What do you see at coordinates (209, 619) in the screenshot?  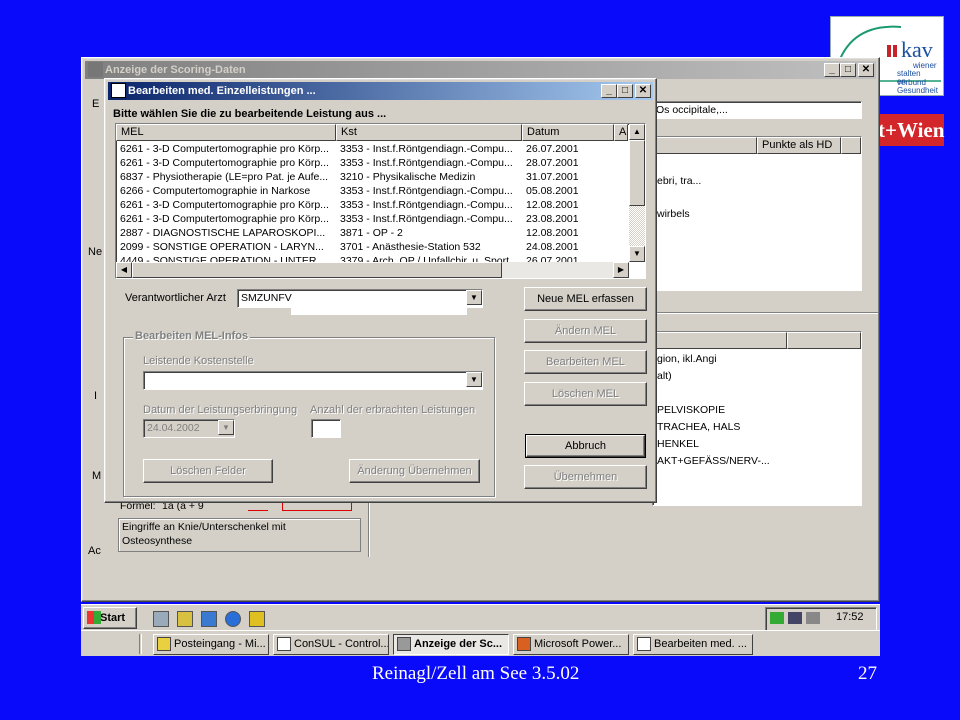 I see `connect-icon` at bounding box center [209, 619].